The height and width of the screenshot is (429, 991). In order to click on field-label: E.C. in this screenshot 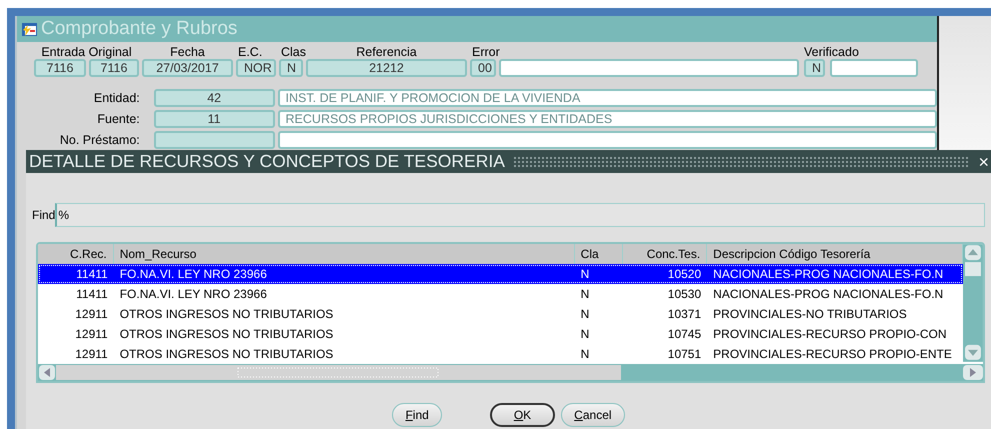, I will do `click(250, 52)`.